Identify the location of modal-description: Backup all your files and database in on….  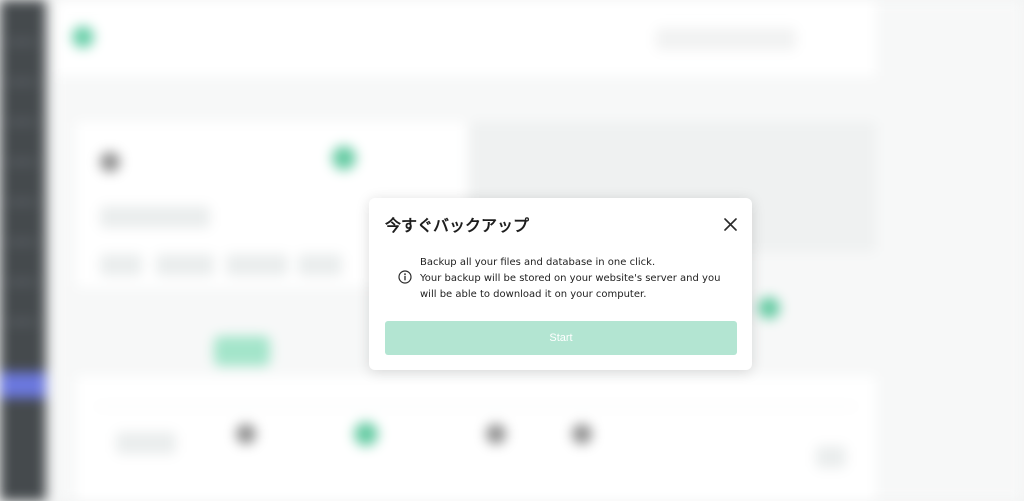
(577, 279).